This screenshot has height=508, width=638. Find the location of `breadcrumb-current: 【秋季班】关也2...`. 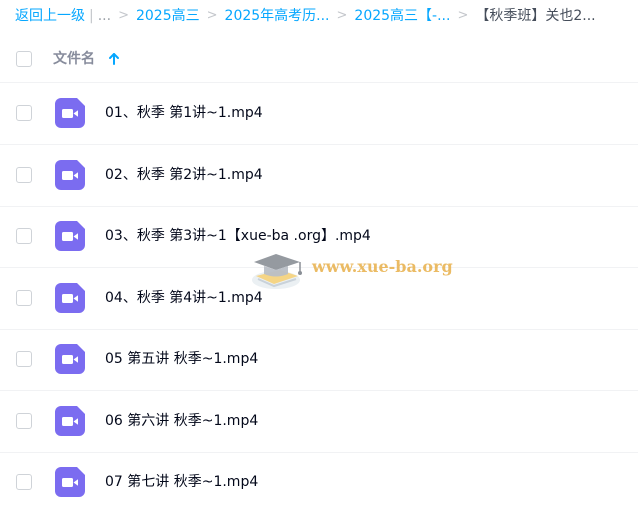

breadcrumb-current: 【秋季班】关也2... is located at coordinates (535, 16).